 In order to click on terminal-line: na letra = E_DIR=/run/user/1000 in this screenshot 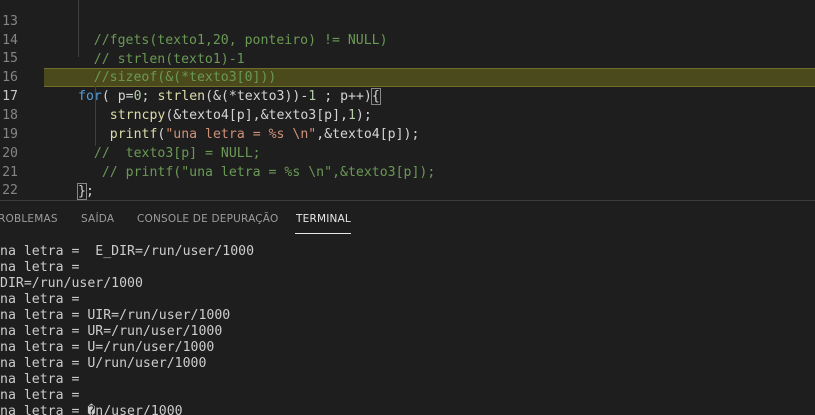, I will do `click(127, 251)`.